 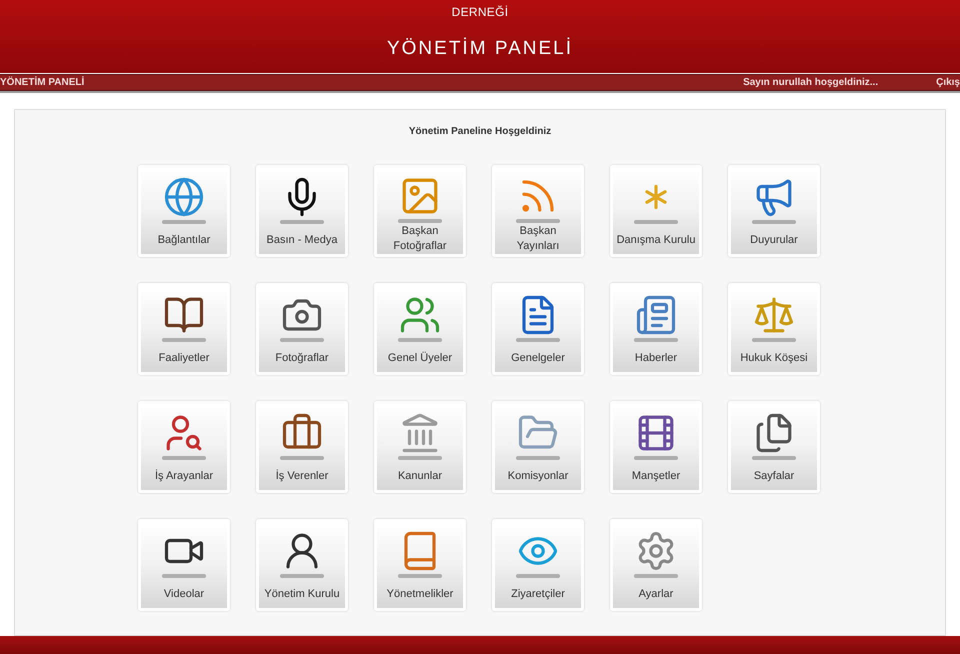 What do you see at coordinates (538, 211) in the screenshot?
I see `module-tile: Başkan Yayınları` at bounding box center [538, 211].